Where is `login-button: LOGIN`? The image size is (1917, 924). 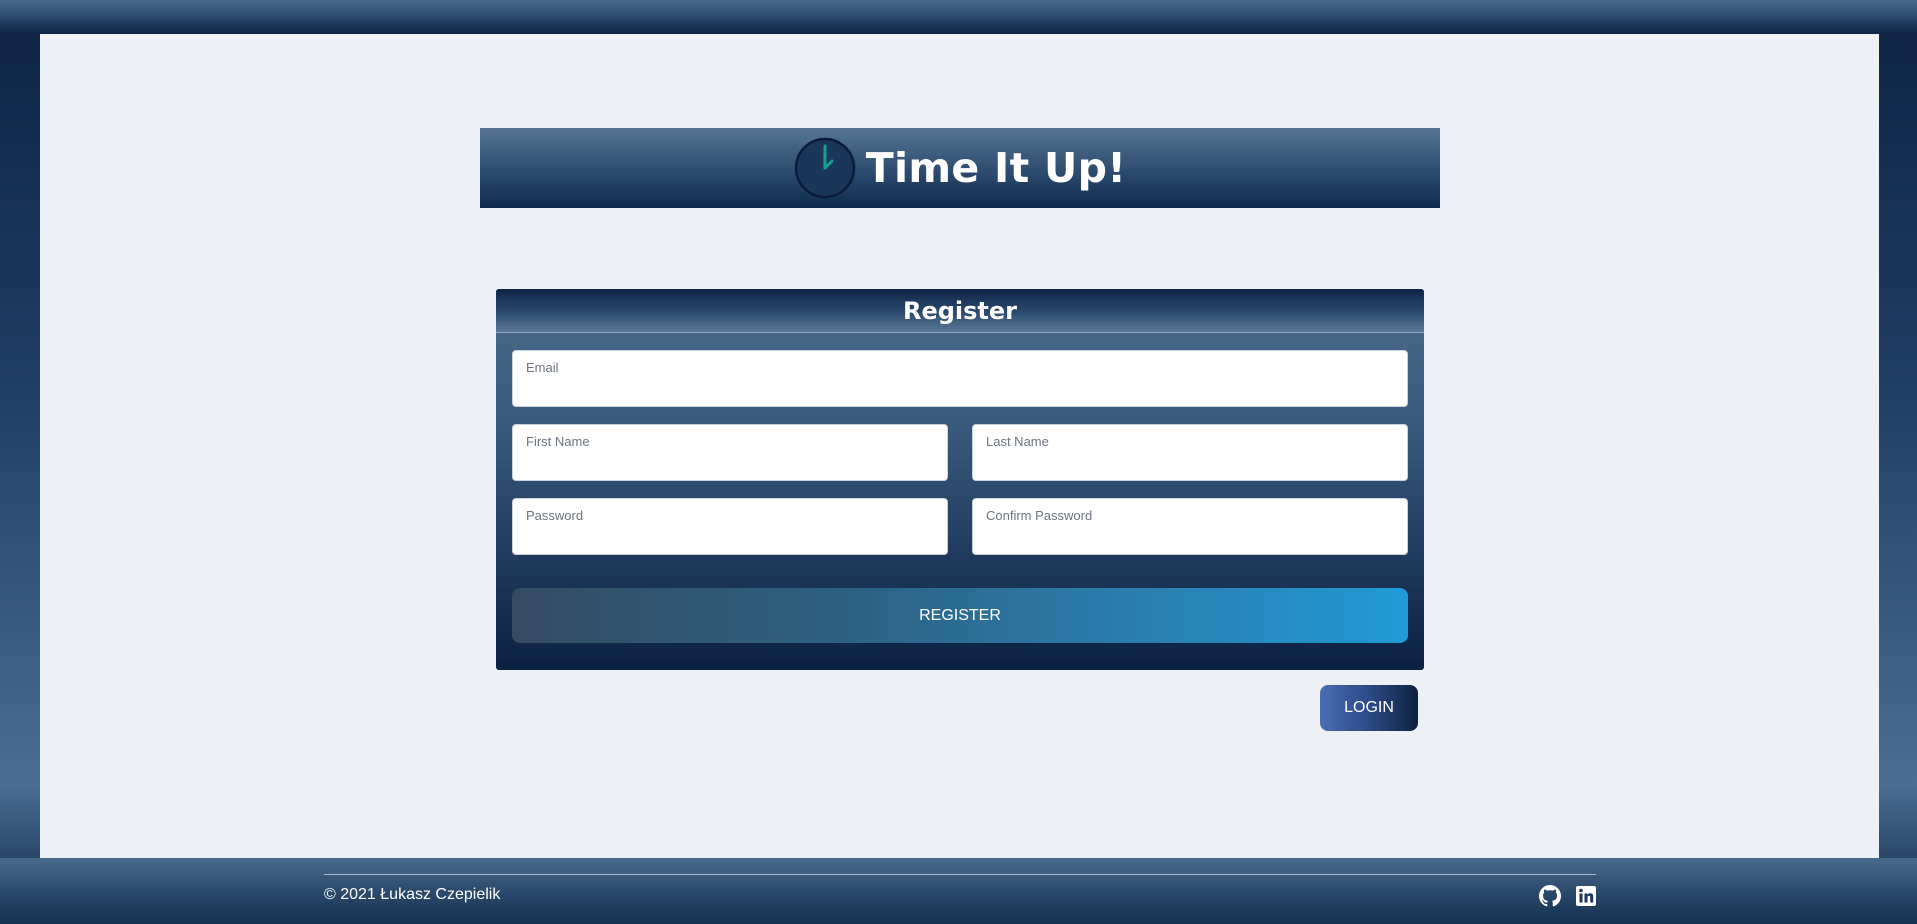 login-button: LOGIN is located at coordinates (1369, 708).